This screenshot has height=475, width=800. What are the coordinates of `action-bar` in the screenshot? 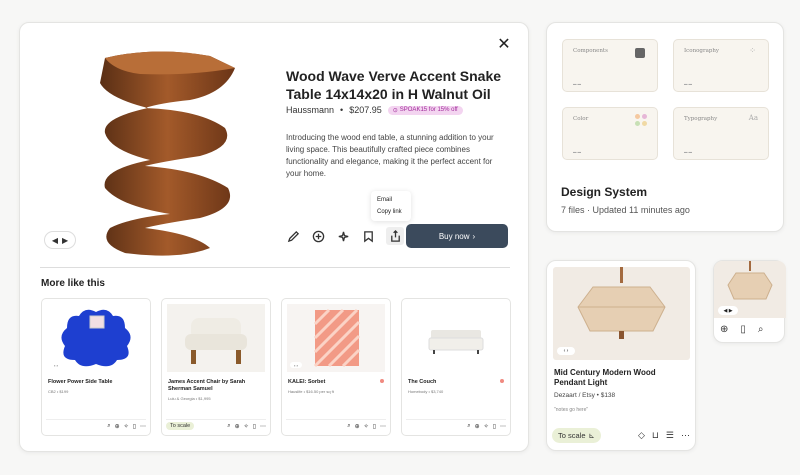 It's located at (345, 236).